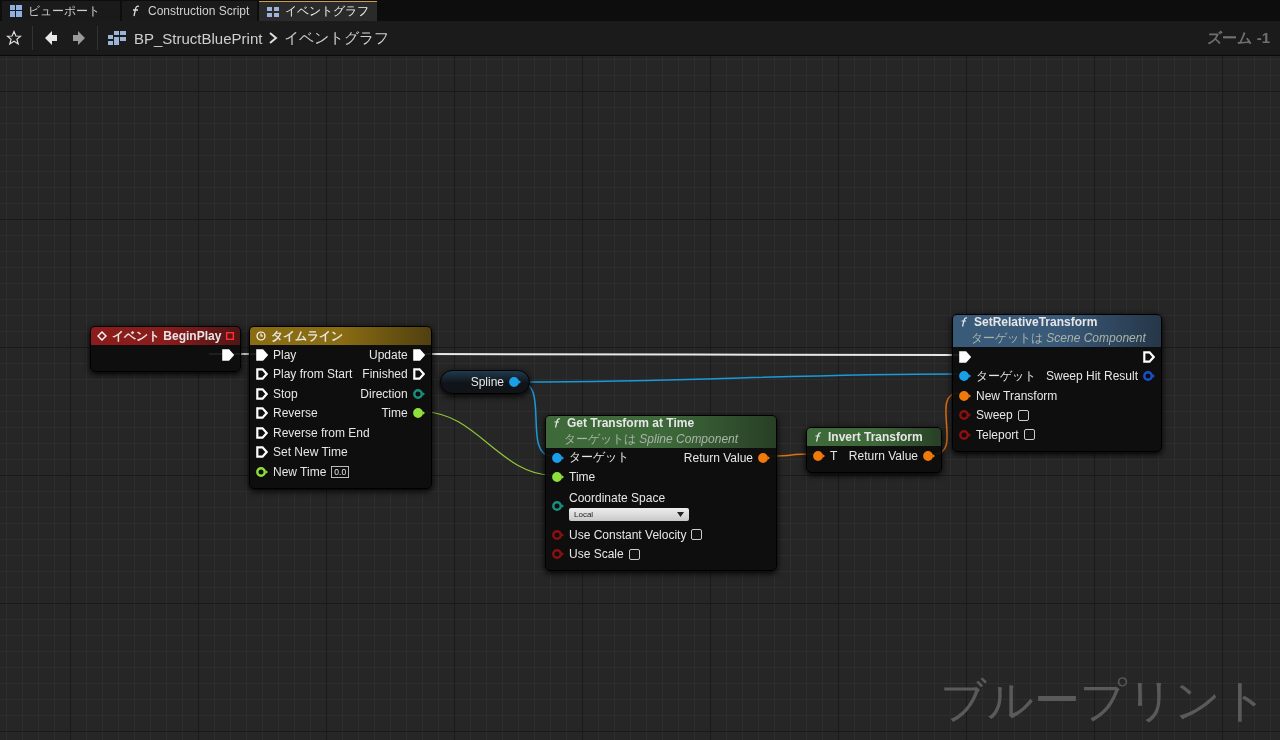 The height and width of the screenshot is (740, 1280). I want to click on star-icon, so click(14, 38).